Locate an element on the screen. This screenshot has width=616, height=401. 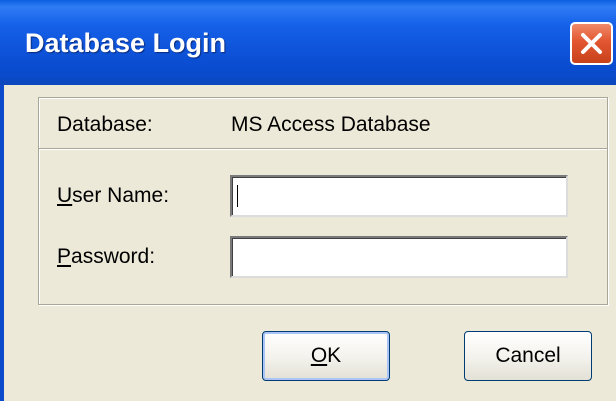
password-field is located at coordinates (399, 257).